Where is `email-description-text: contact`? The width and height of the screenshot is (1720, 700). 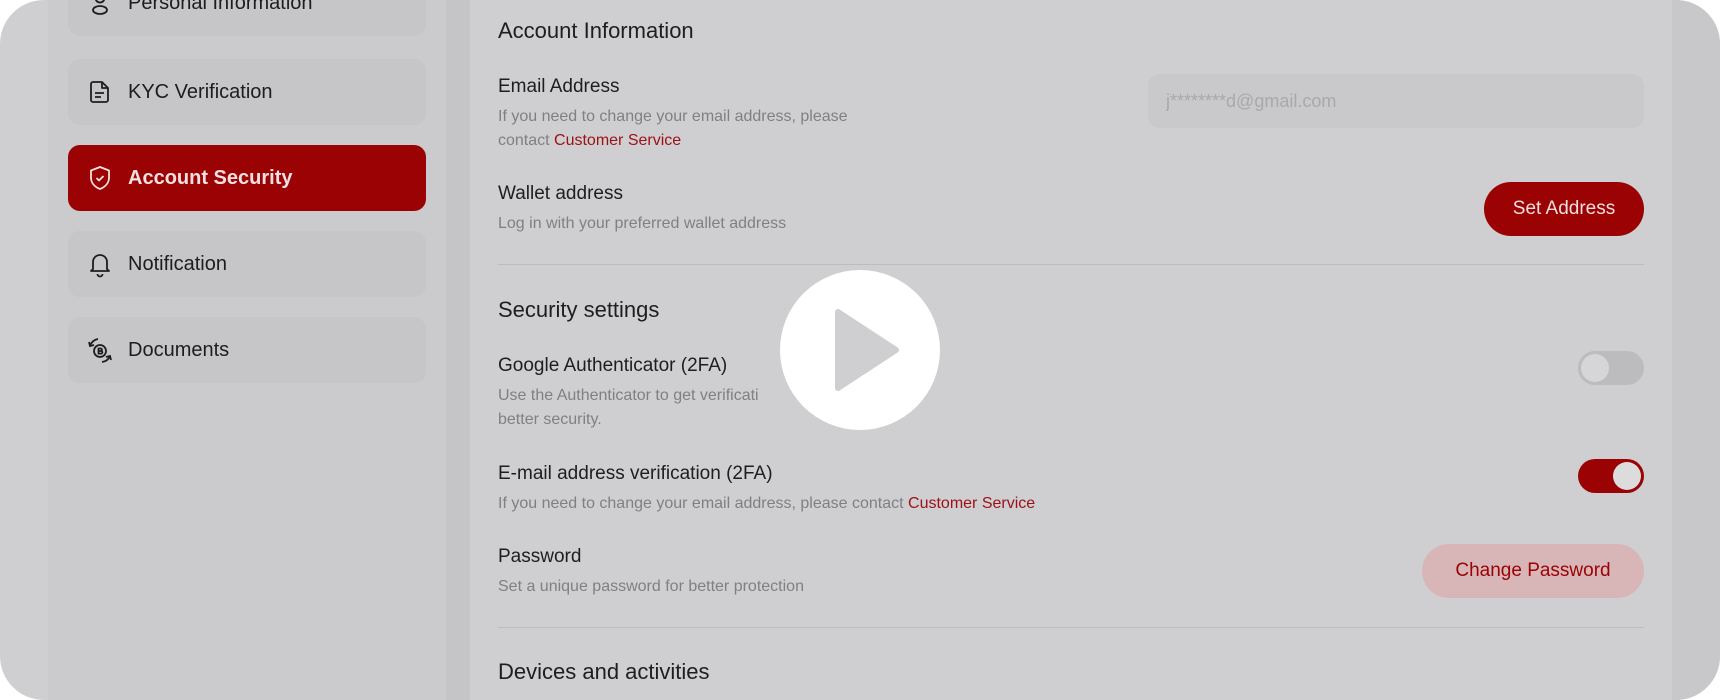
email-description-text: contact is located at coordinates (526, 140).